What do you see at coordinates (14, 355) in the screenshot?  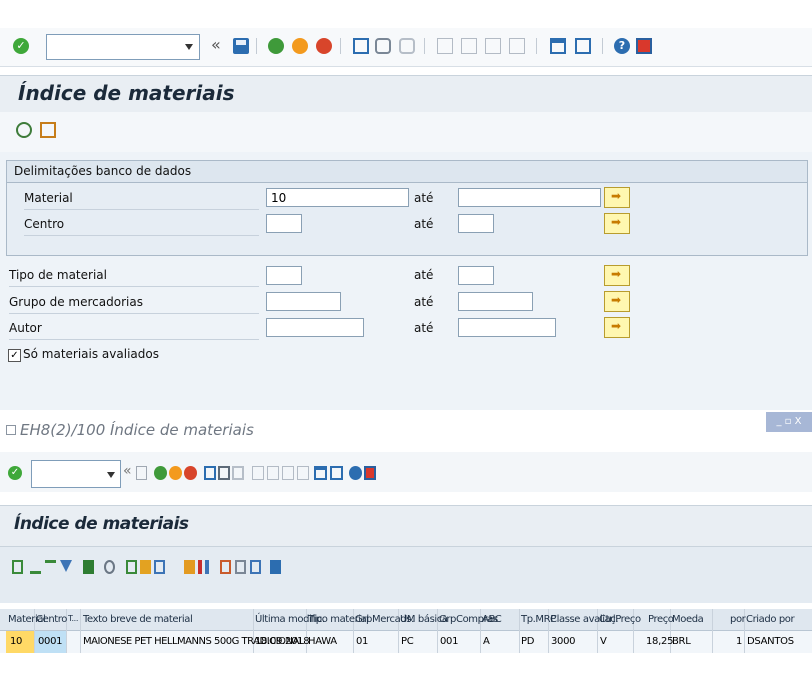 I see `materiais-avaliados-checkbox: ✓` at bounding box center [14, 355].